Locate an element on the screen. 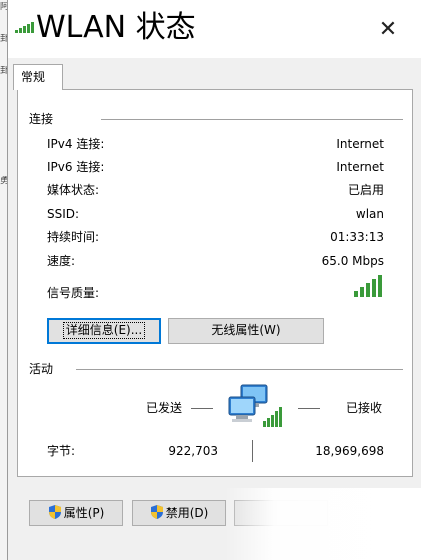 This screenshot has width=421, height=560. background-text-fragment: 勇 is located at coordinates (3, 181).